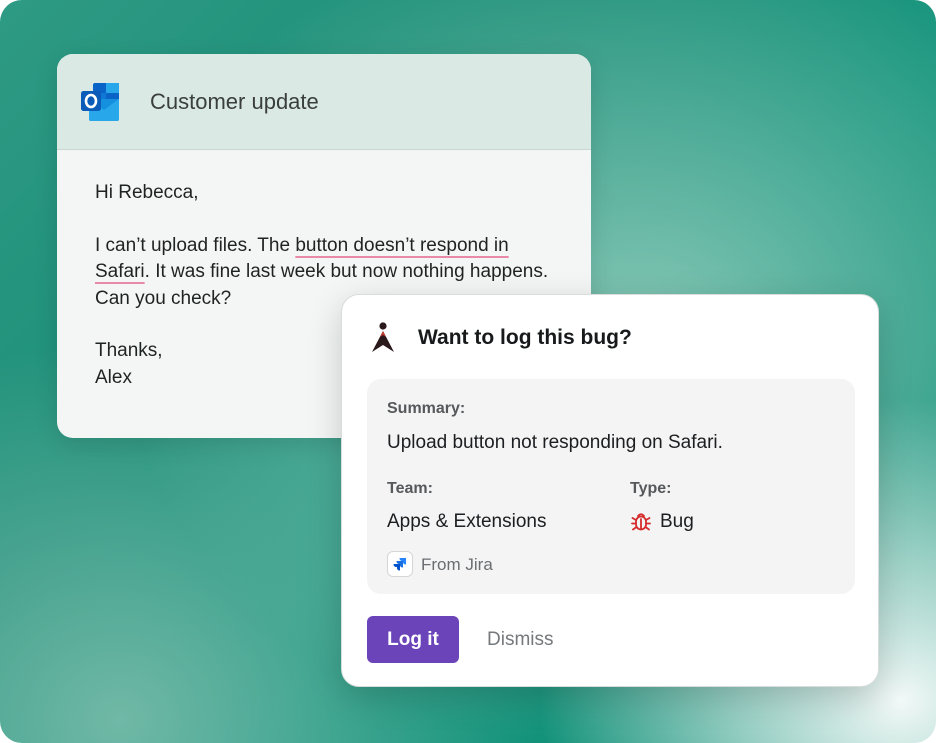 This screenshot has height=743, width=936. I want to click on highlighted-phrase: button doesn’t respond in, so click(401, 245).